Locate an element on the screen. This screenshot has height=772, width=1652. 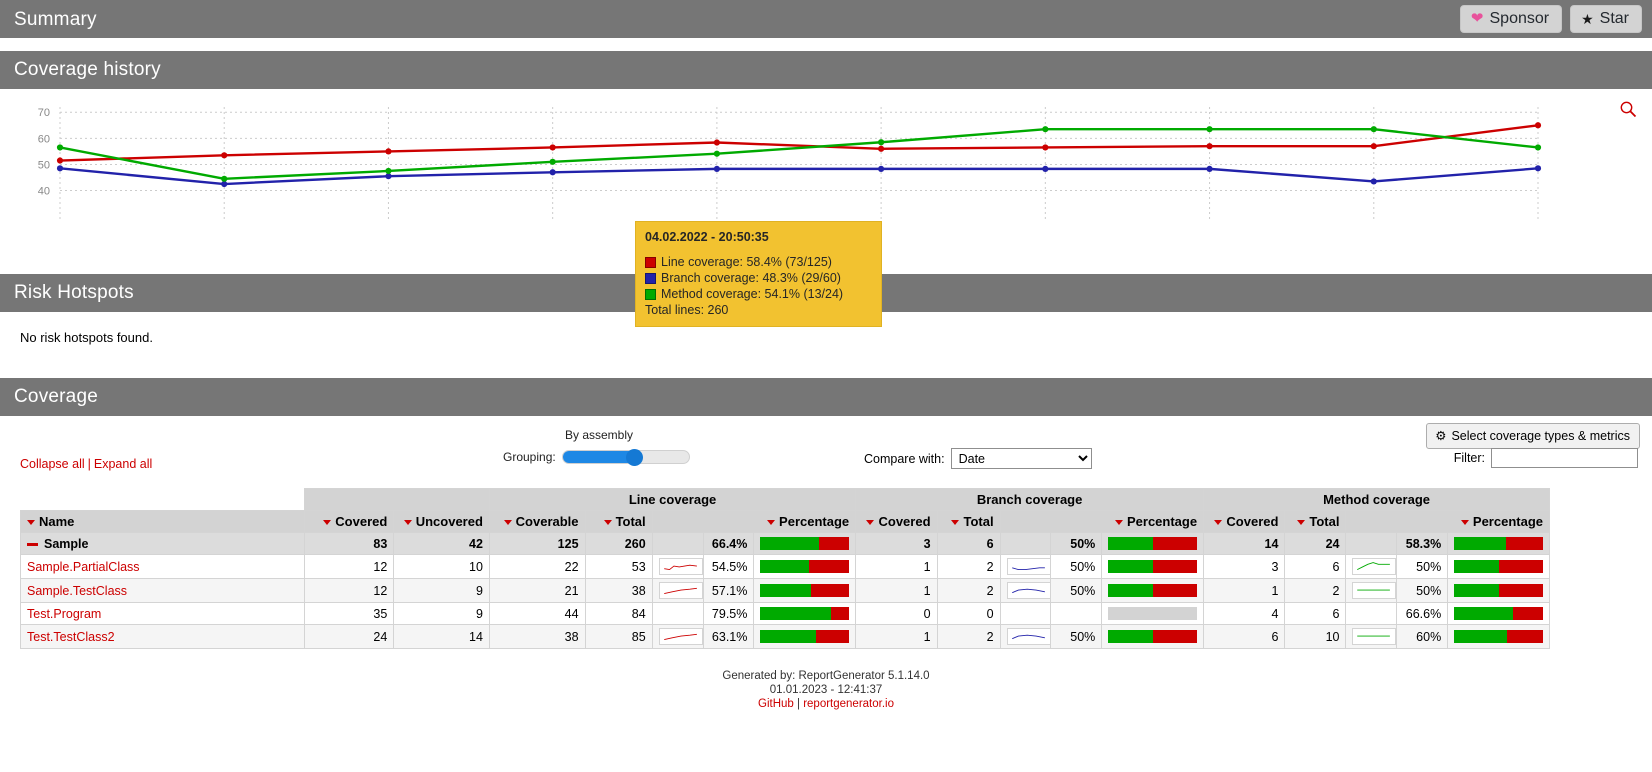
sponsor-button: ❤ Sponsor is located at coordinates (1511, 19).